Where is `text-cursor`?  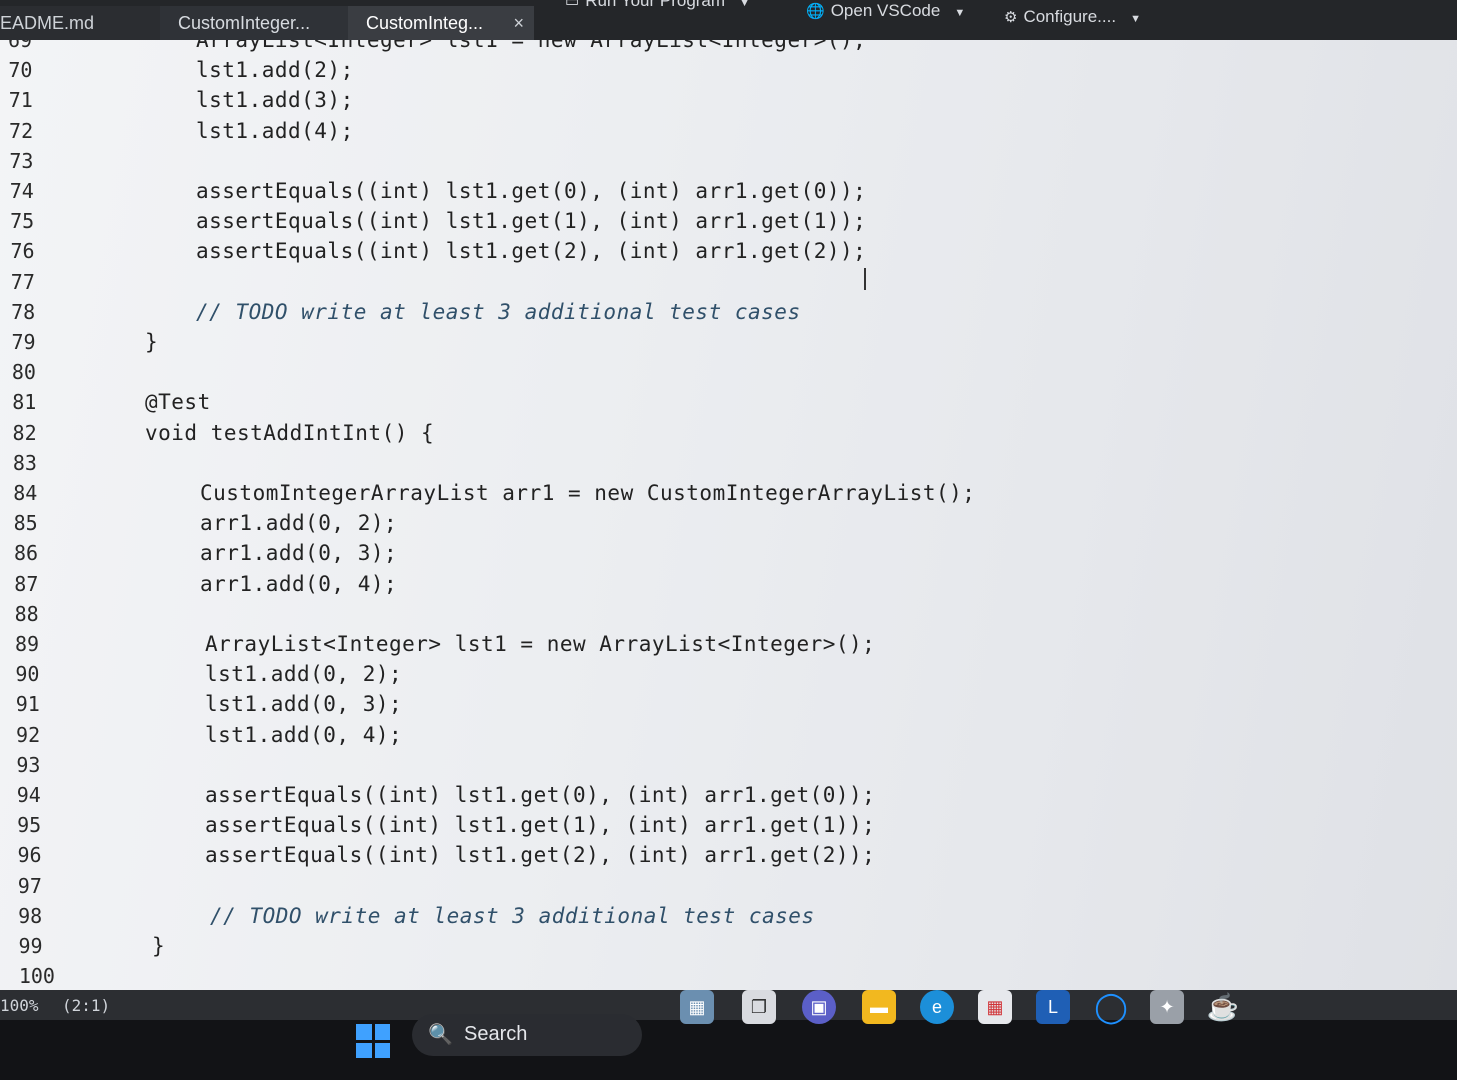 text-cursor is located at coordinates (865, 279).